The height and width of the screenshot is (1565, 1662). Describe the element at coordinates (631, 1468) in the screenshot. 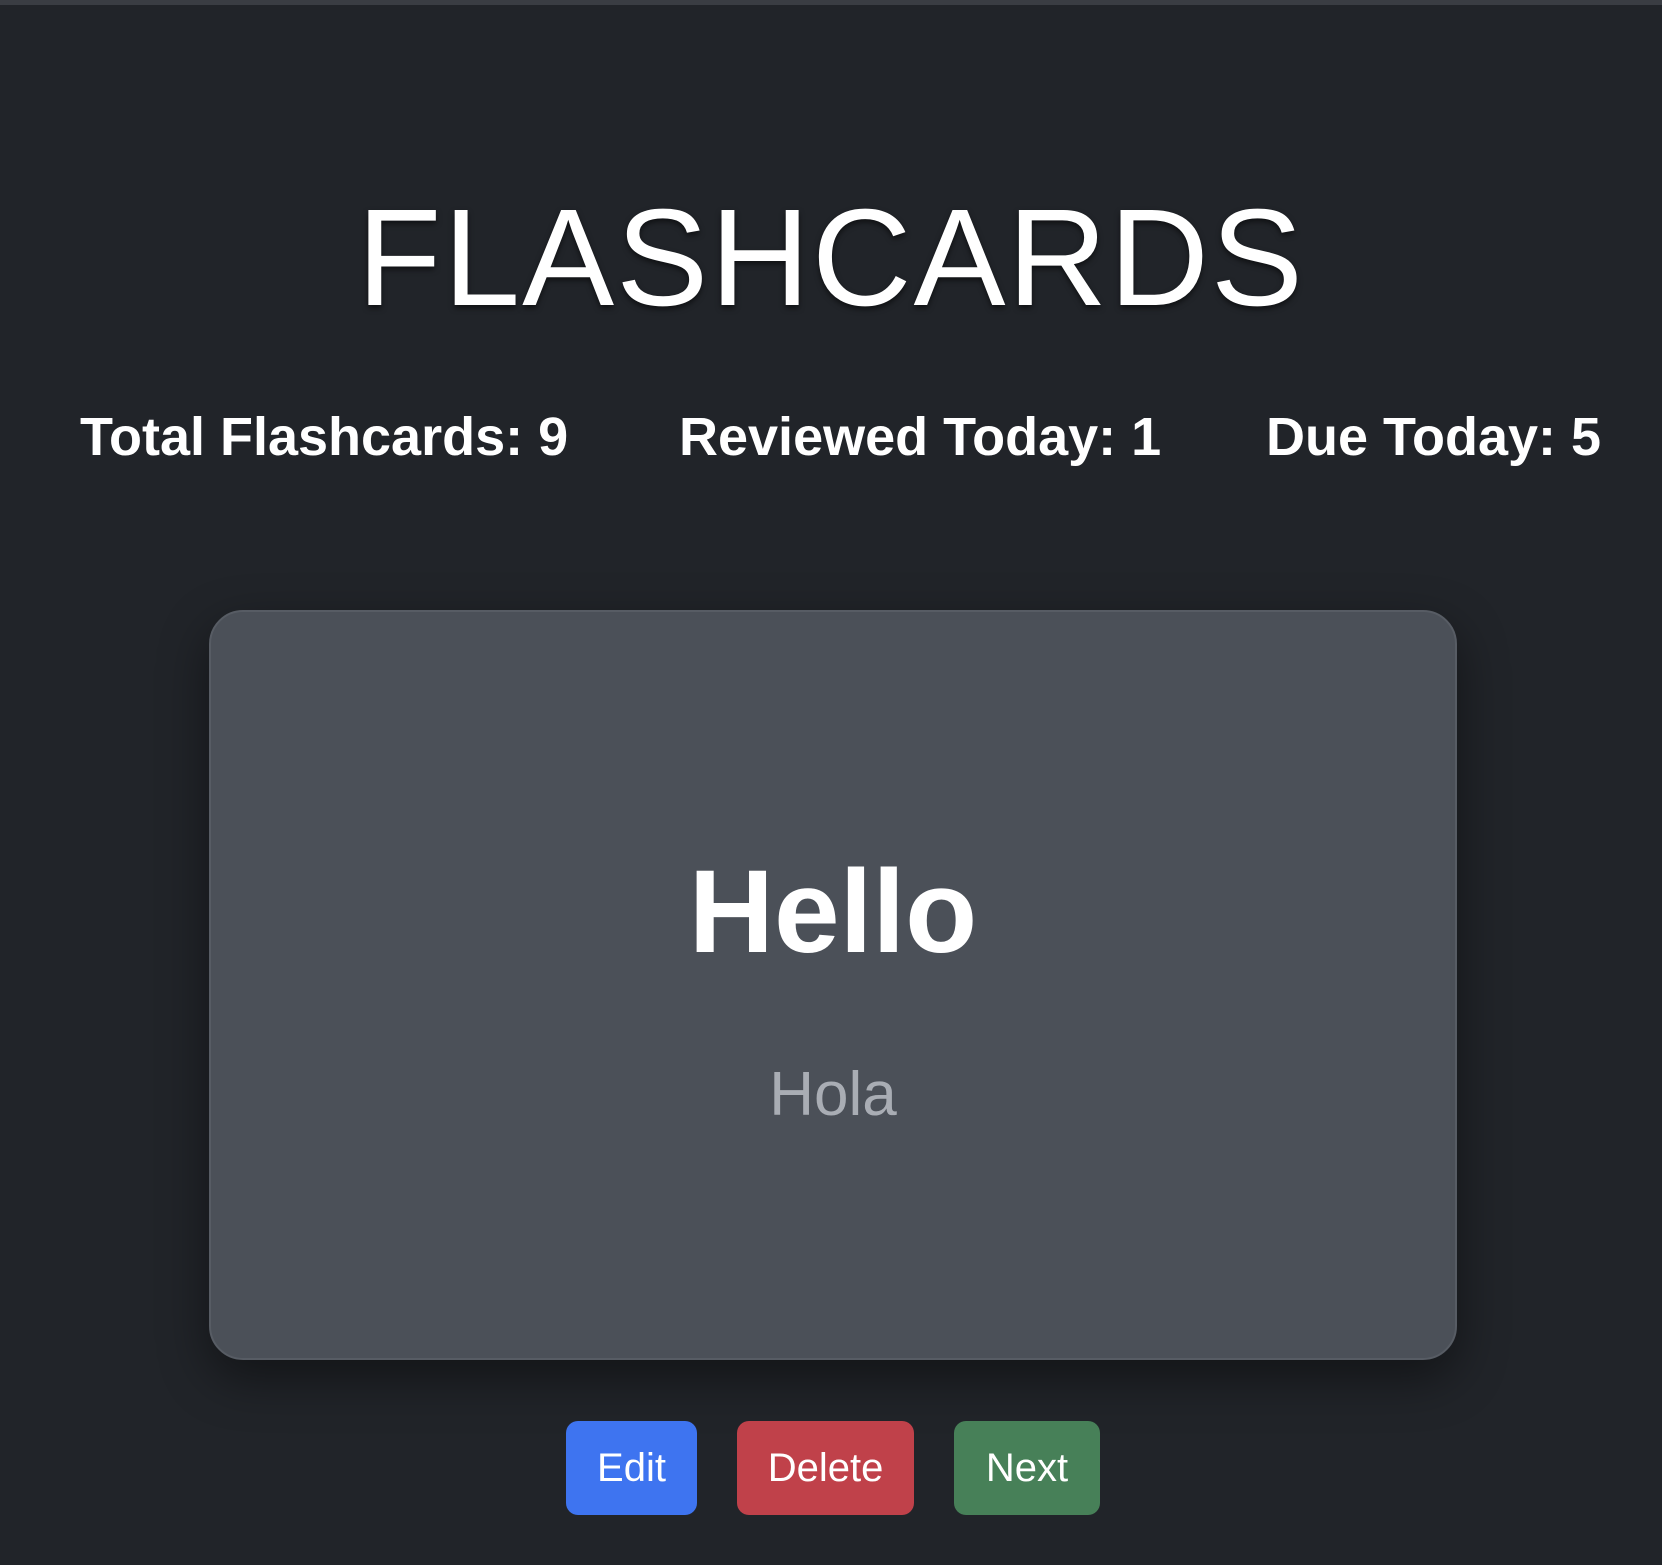

I see `edit-button: Edit` at that location.